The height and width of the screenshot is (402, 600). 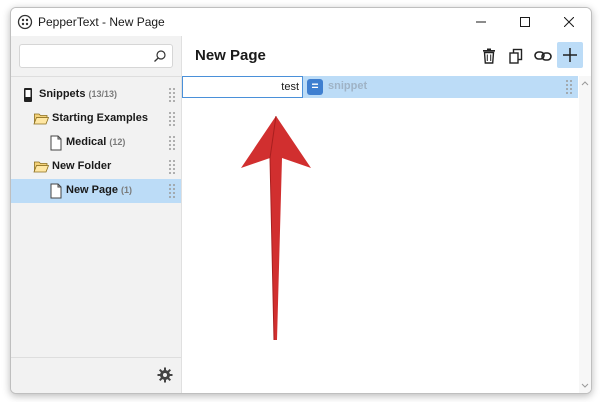 I want to click on tree-item-label: New Page (1), so click(x=99, y=190).